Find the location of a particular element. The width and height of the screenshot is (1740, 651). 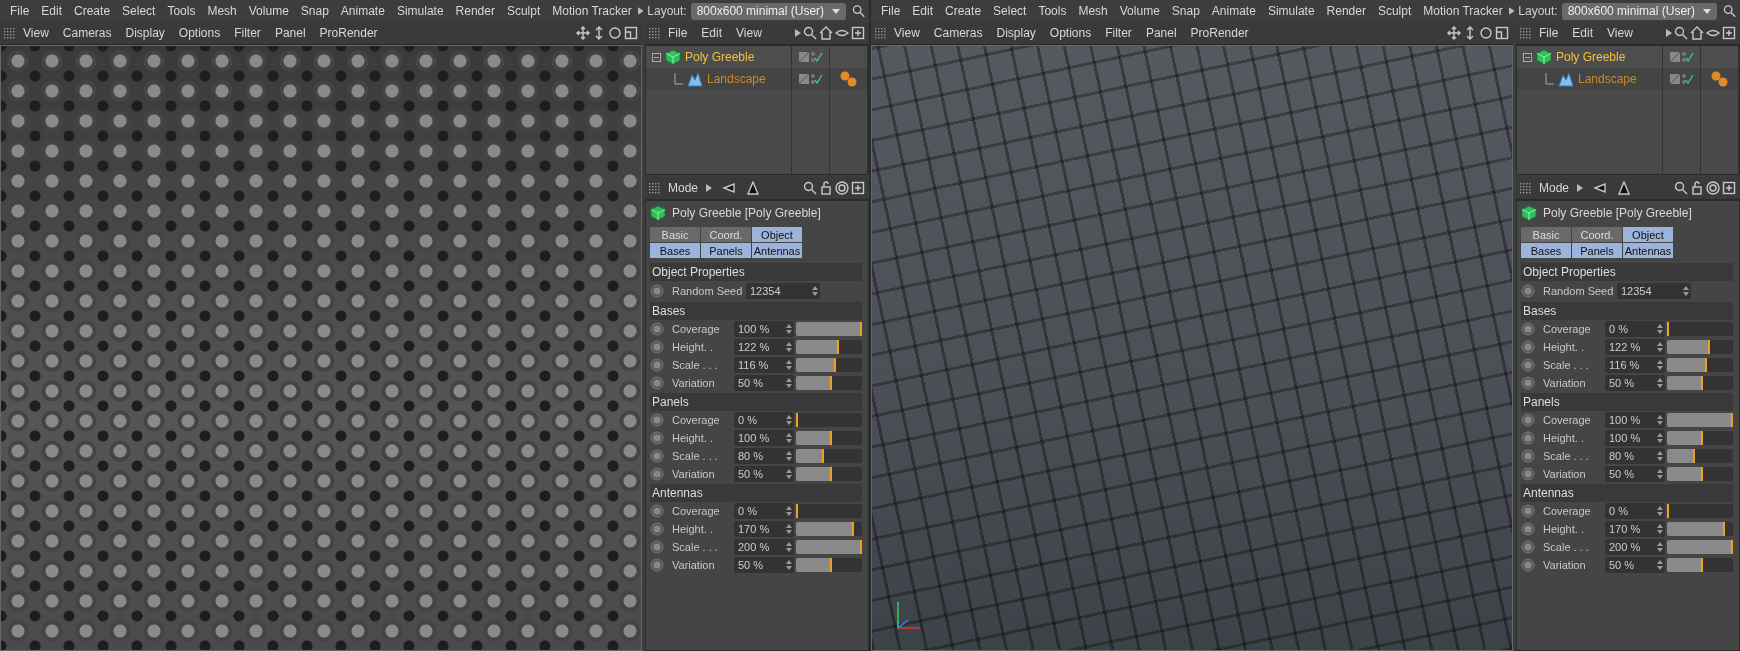

menu-item: View is located at coordinates (1620, 33).